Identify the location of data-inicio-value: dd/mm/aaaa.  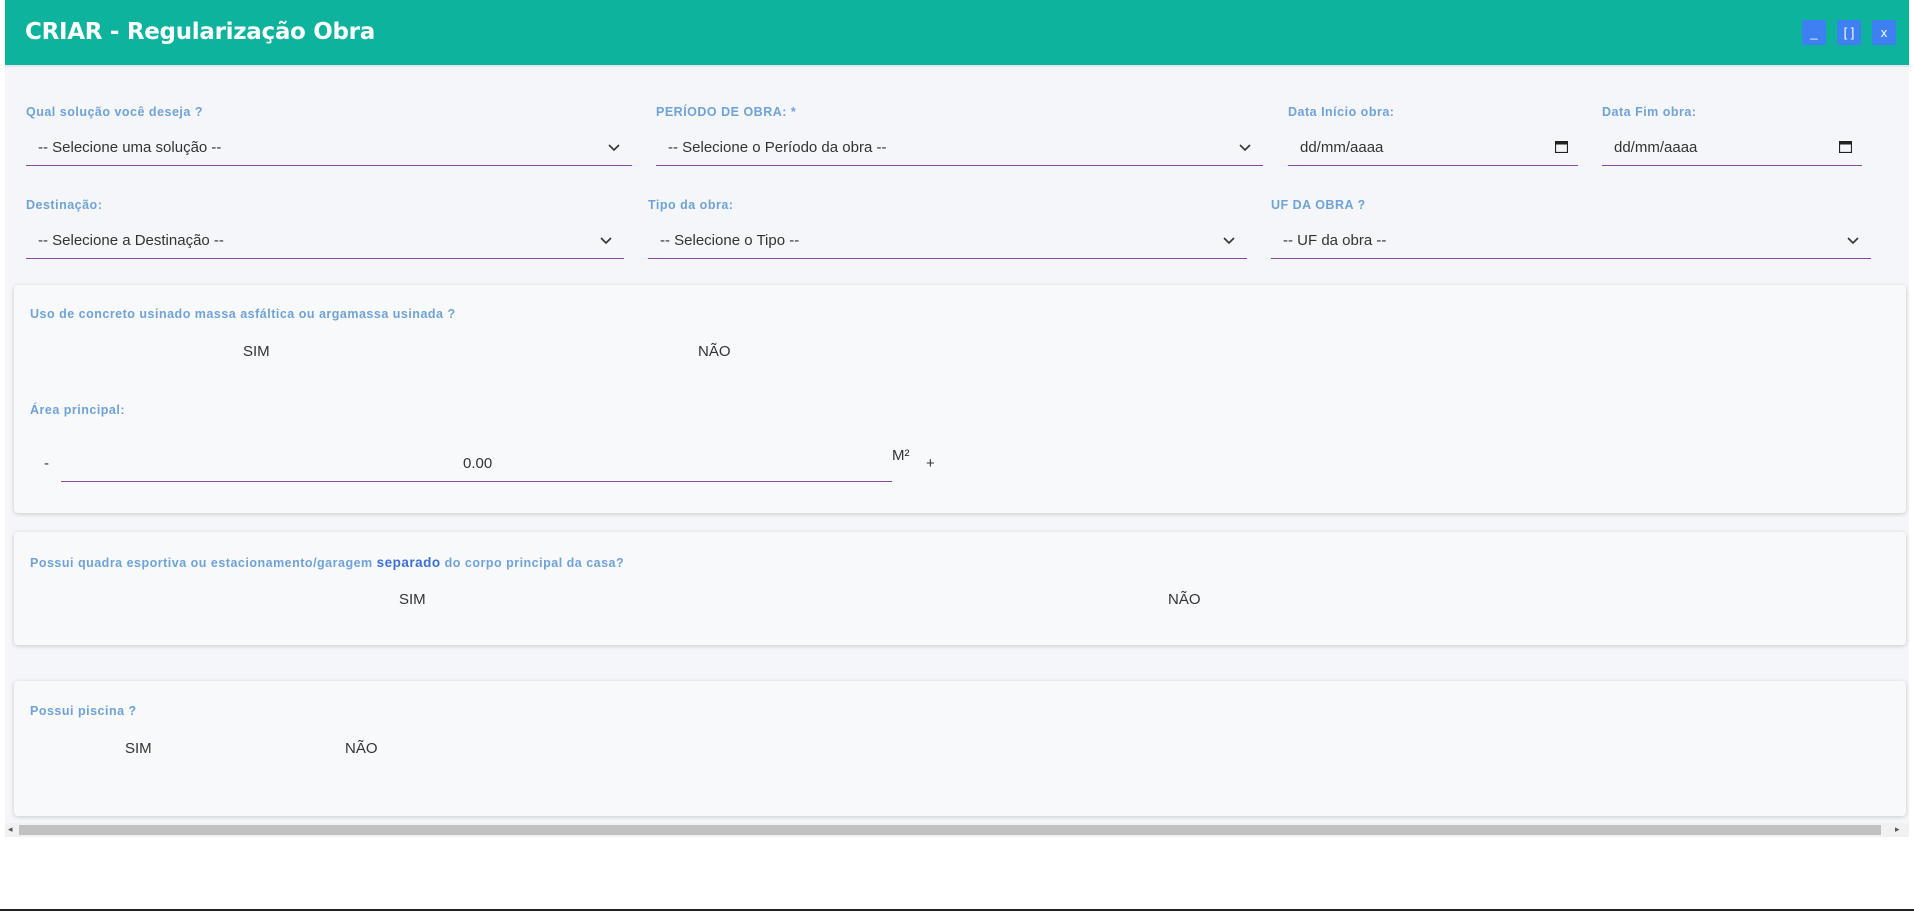
(1342, 147).